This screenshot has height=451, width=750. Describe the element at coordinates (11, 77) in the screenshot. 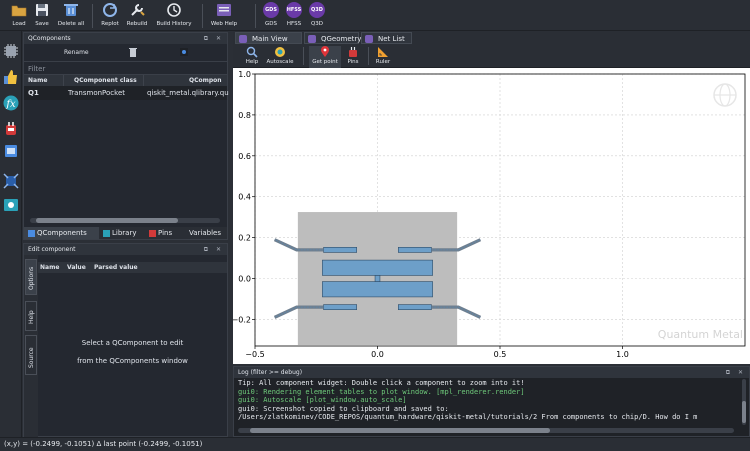

I see `thumbs-up-icon` at that location.